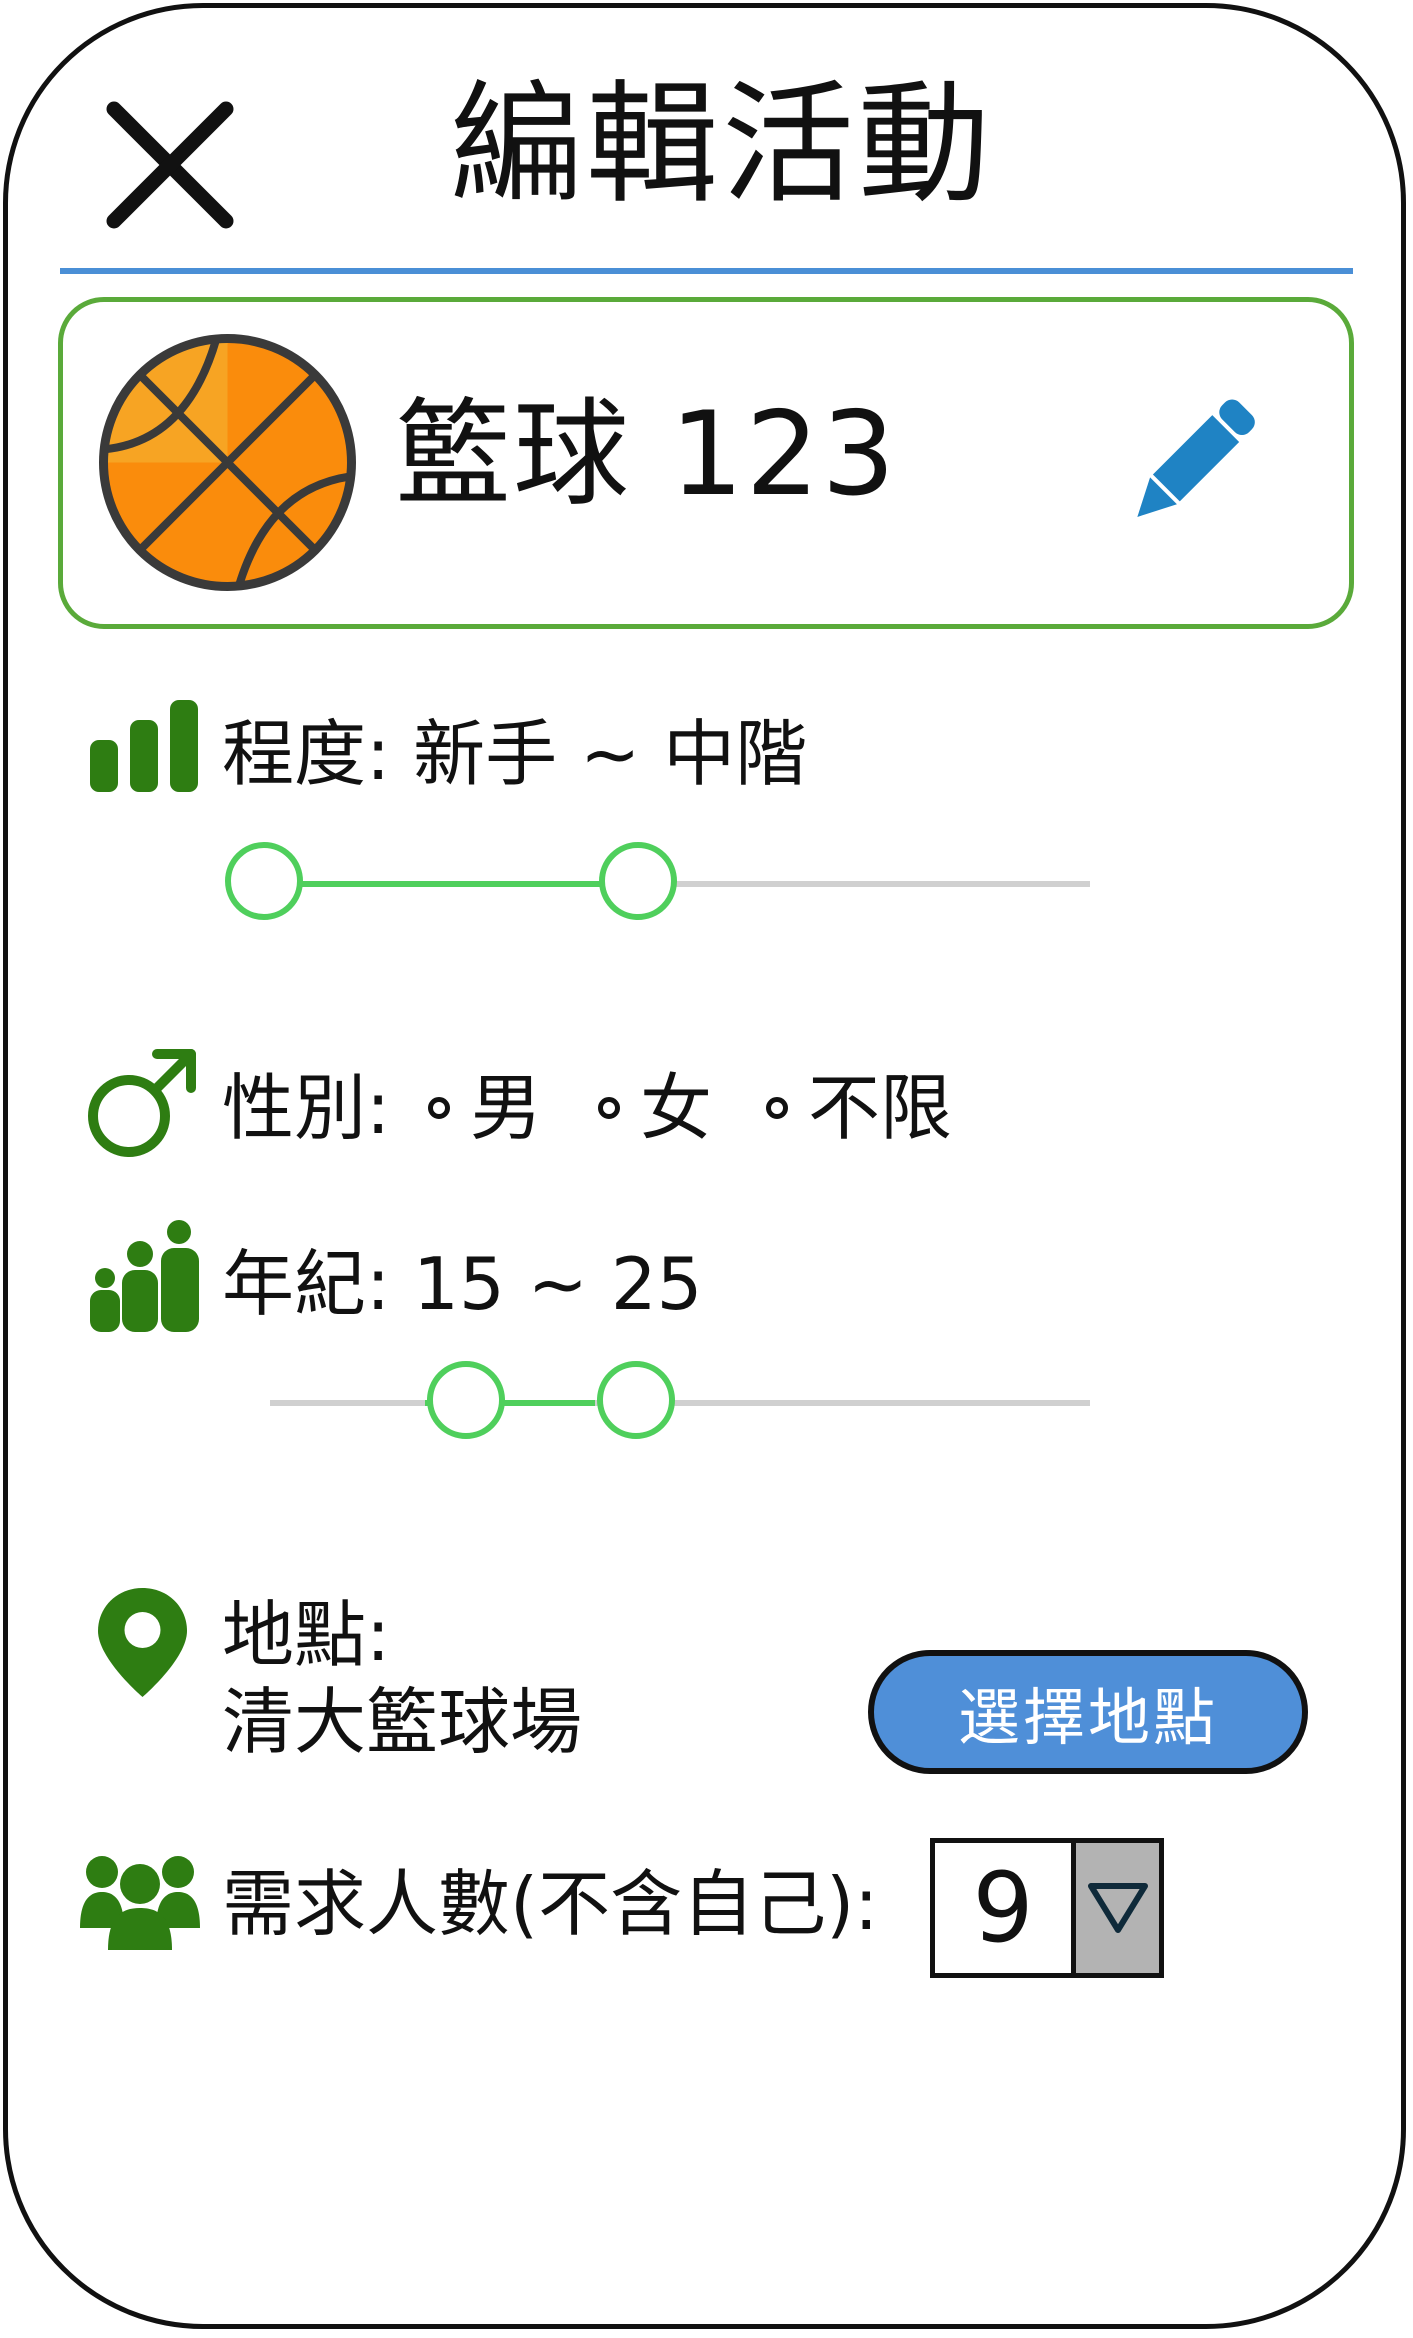  I want to click on age-slider-min-handle, so click(466, 1400).